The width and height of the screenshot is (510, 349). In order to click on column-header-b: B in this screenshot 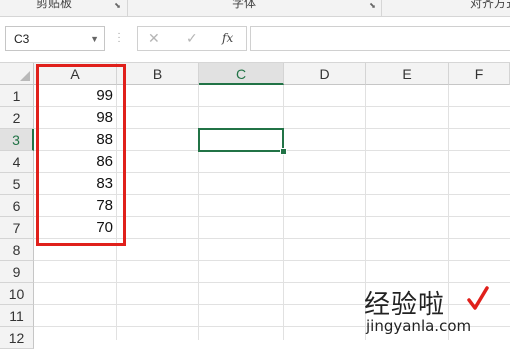, I will do `click(158, 74)`.